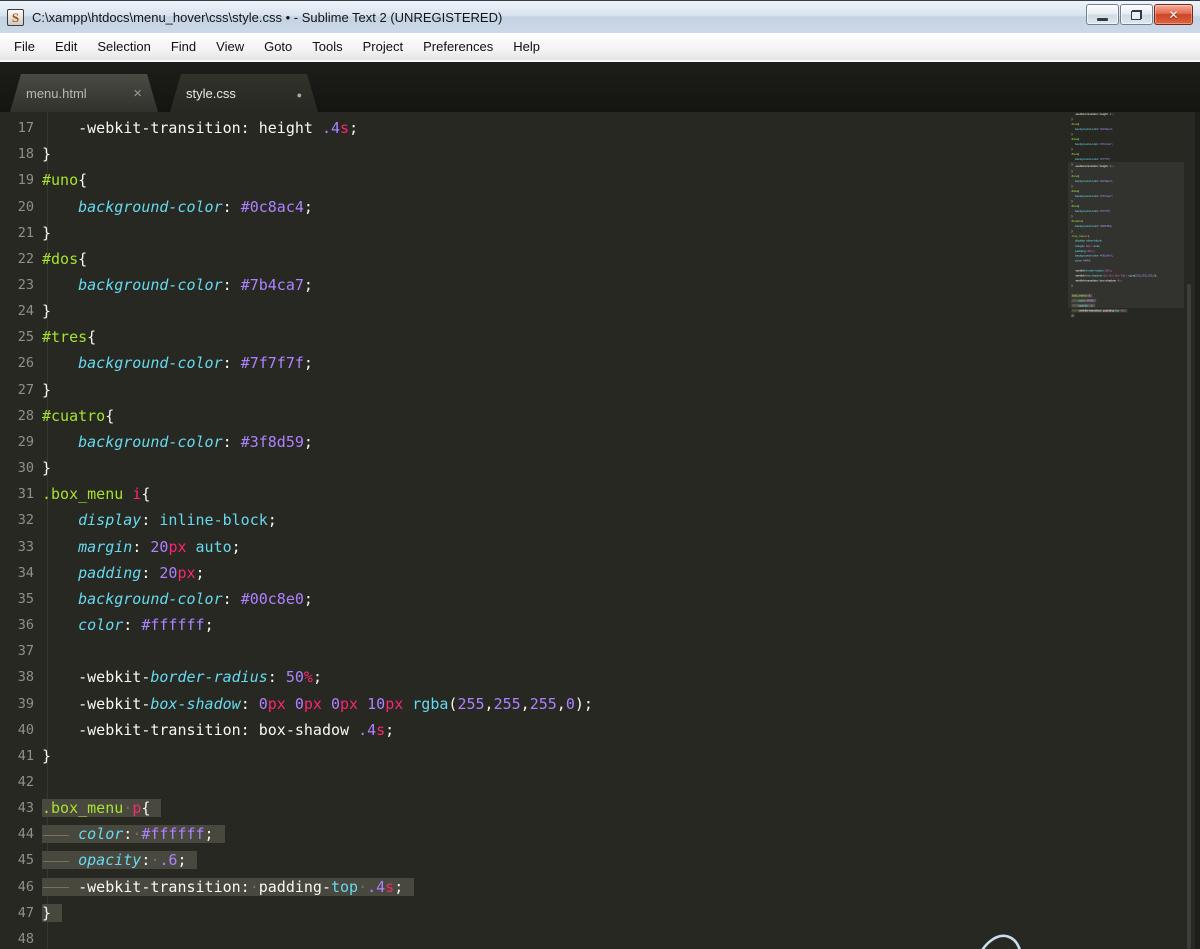 This screenshot has width=1200, height=949. What do you see at coordinates (141, 547) in the screenshot?
I see `line-text: margin: 20px auto;` at bounding box center [141, 547].